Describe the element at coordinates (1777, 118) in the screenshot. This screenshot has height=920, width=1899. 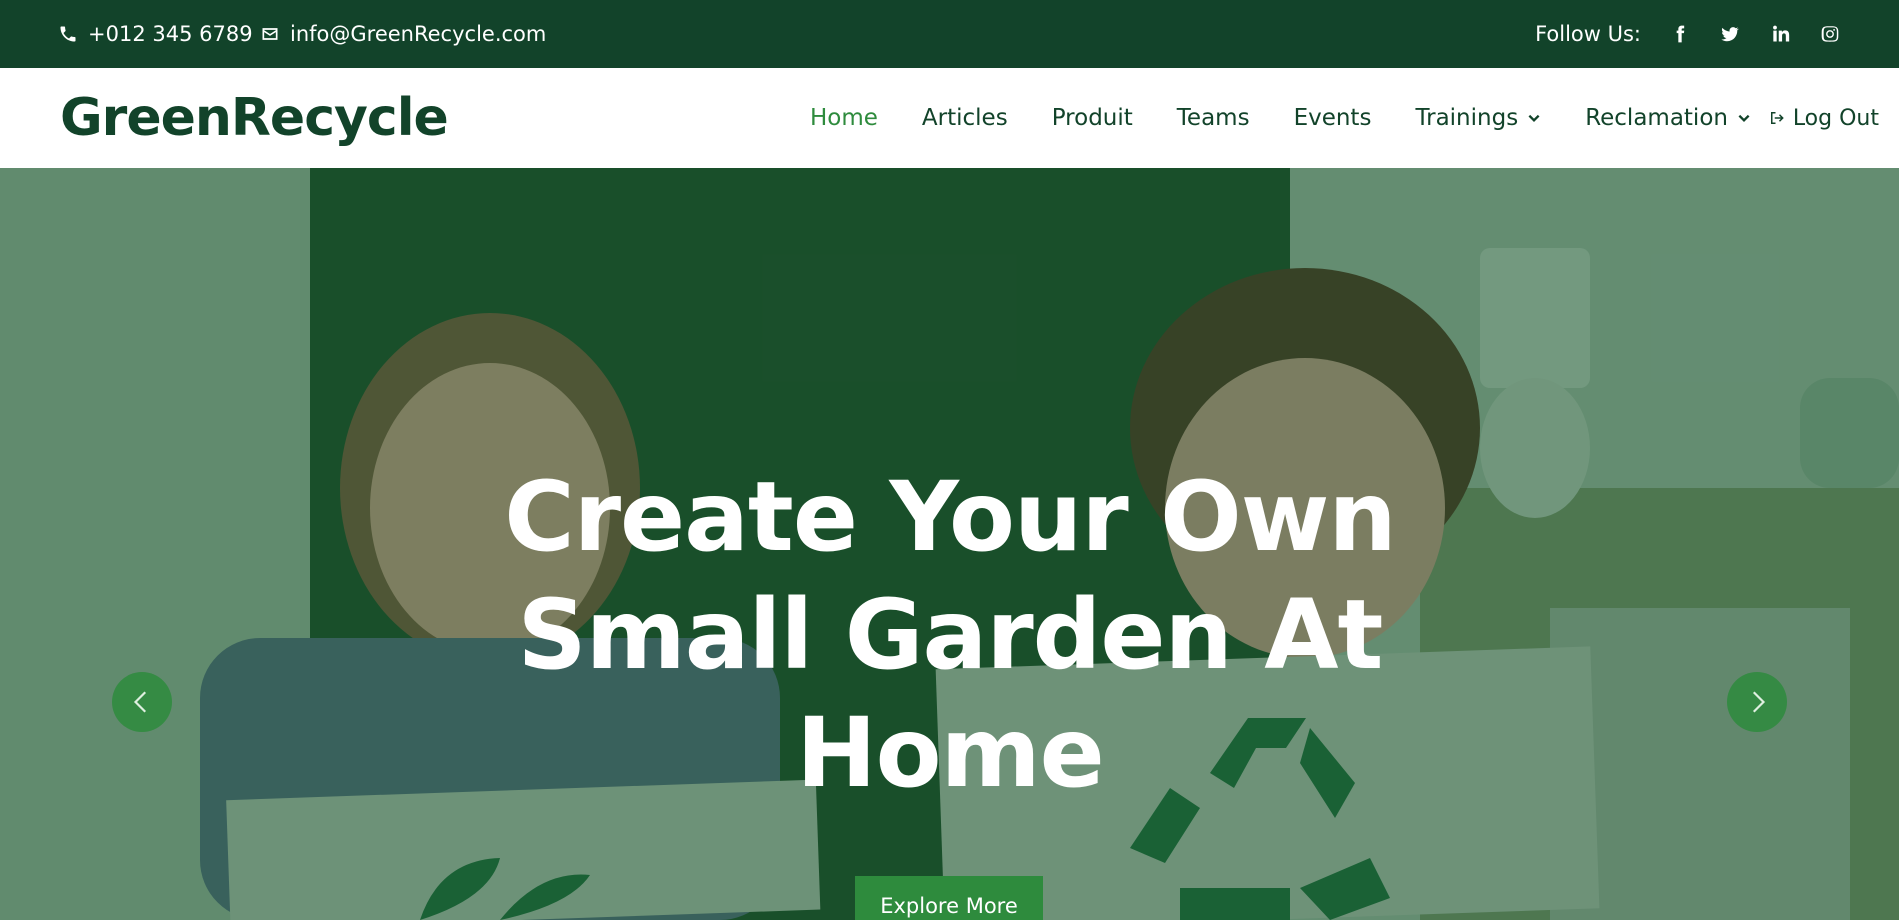
I see `sign-out-icon` at that location.